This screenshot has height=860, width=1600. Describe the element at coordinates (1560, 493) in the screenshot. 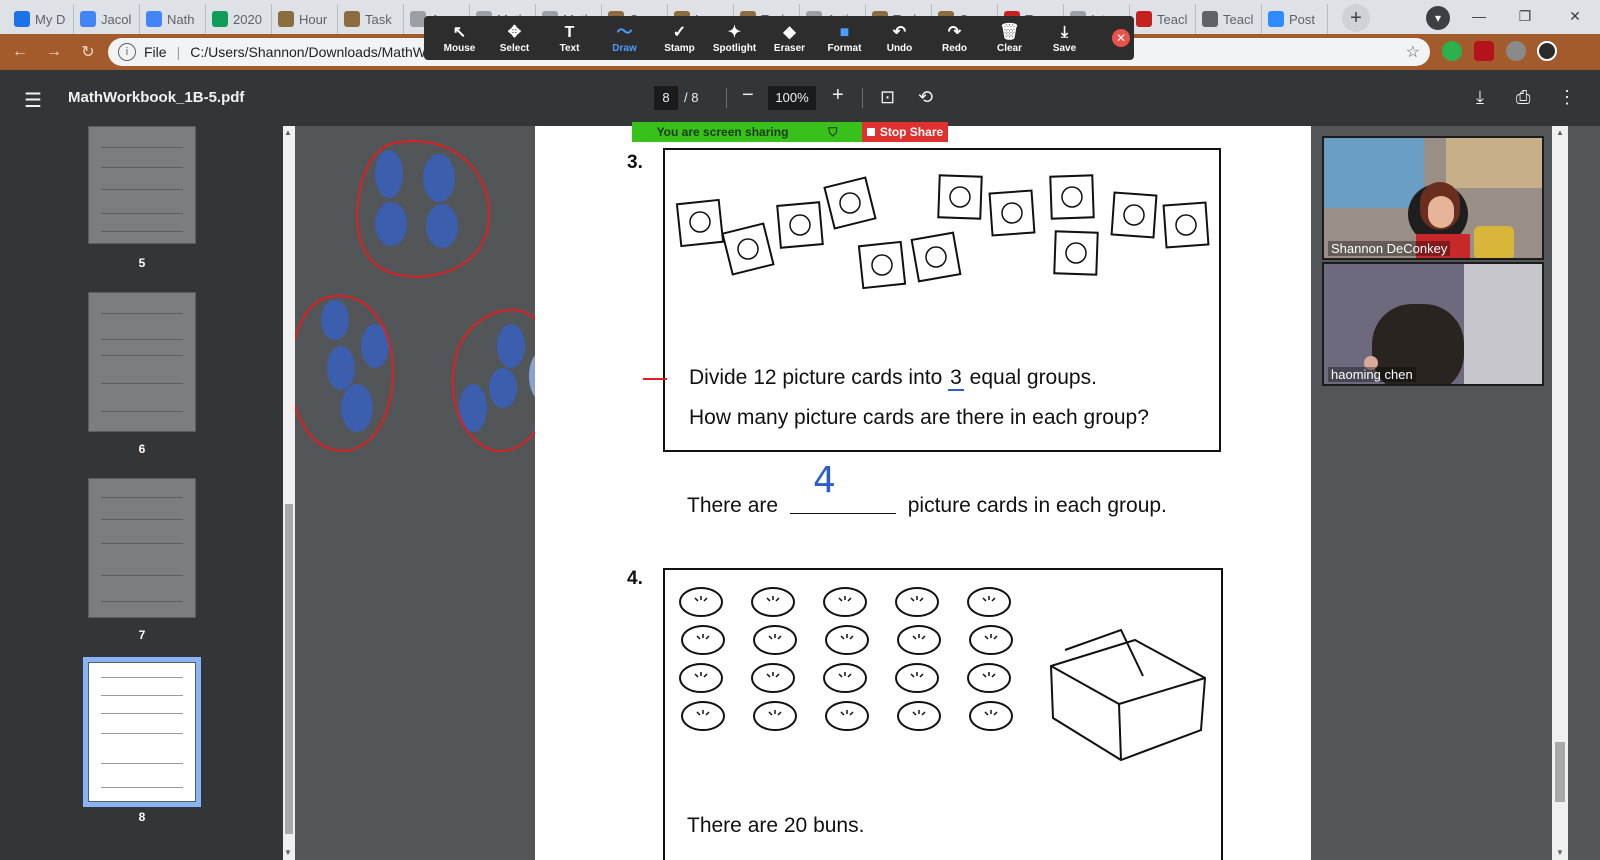

I see `page-scrollbar: ▲ ▼` at that location.